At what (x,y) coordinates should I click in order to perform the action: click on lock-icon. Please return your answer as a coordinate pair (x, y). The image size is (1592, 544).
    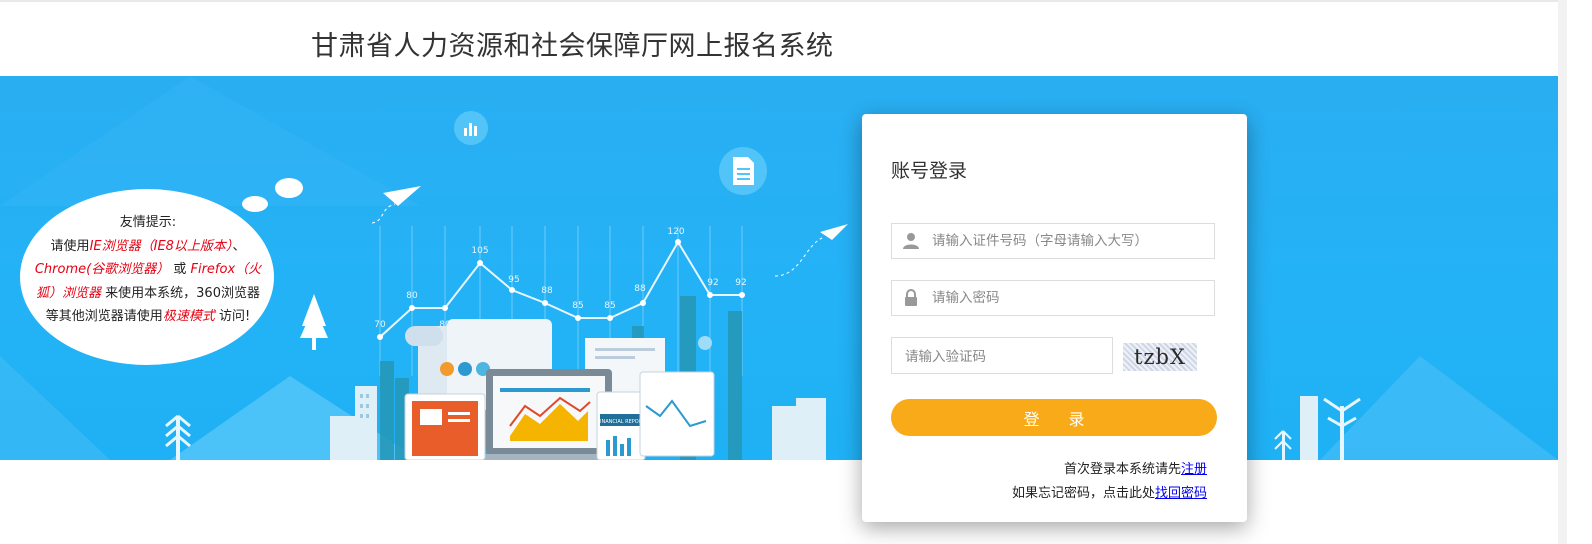
    Looking at the image, I should click on (911, 297).